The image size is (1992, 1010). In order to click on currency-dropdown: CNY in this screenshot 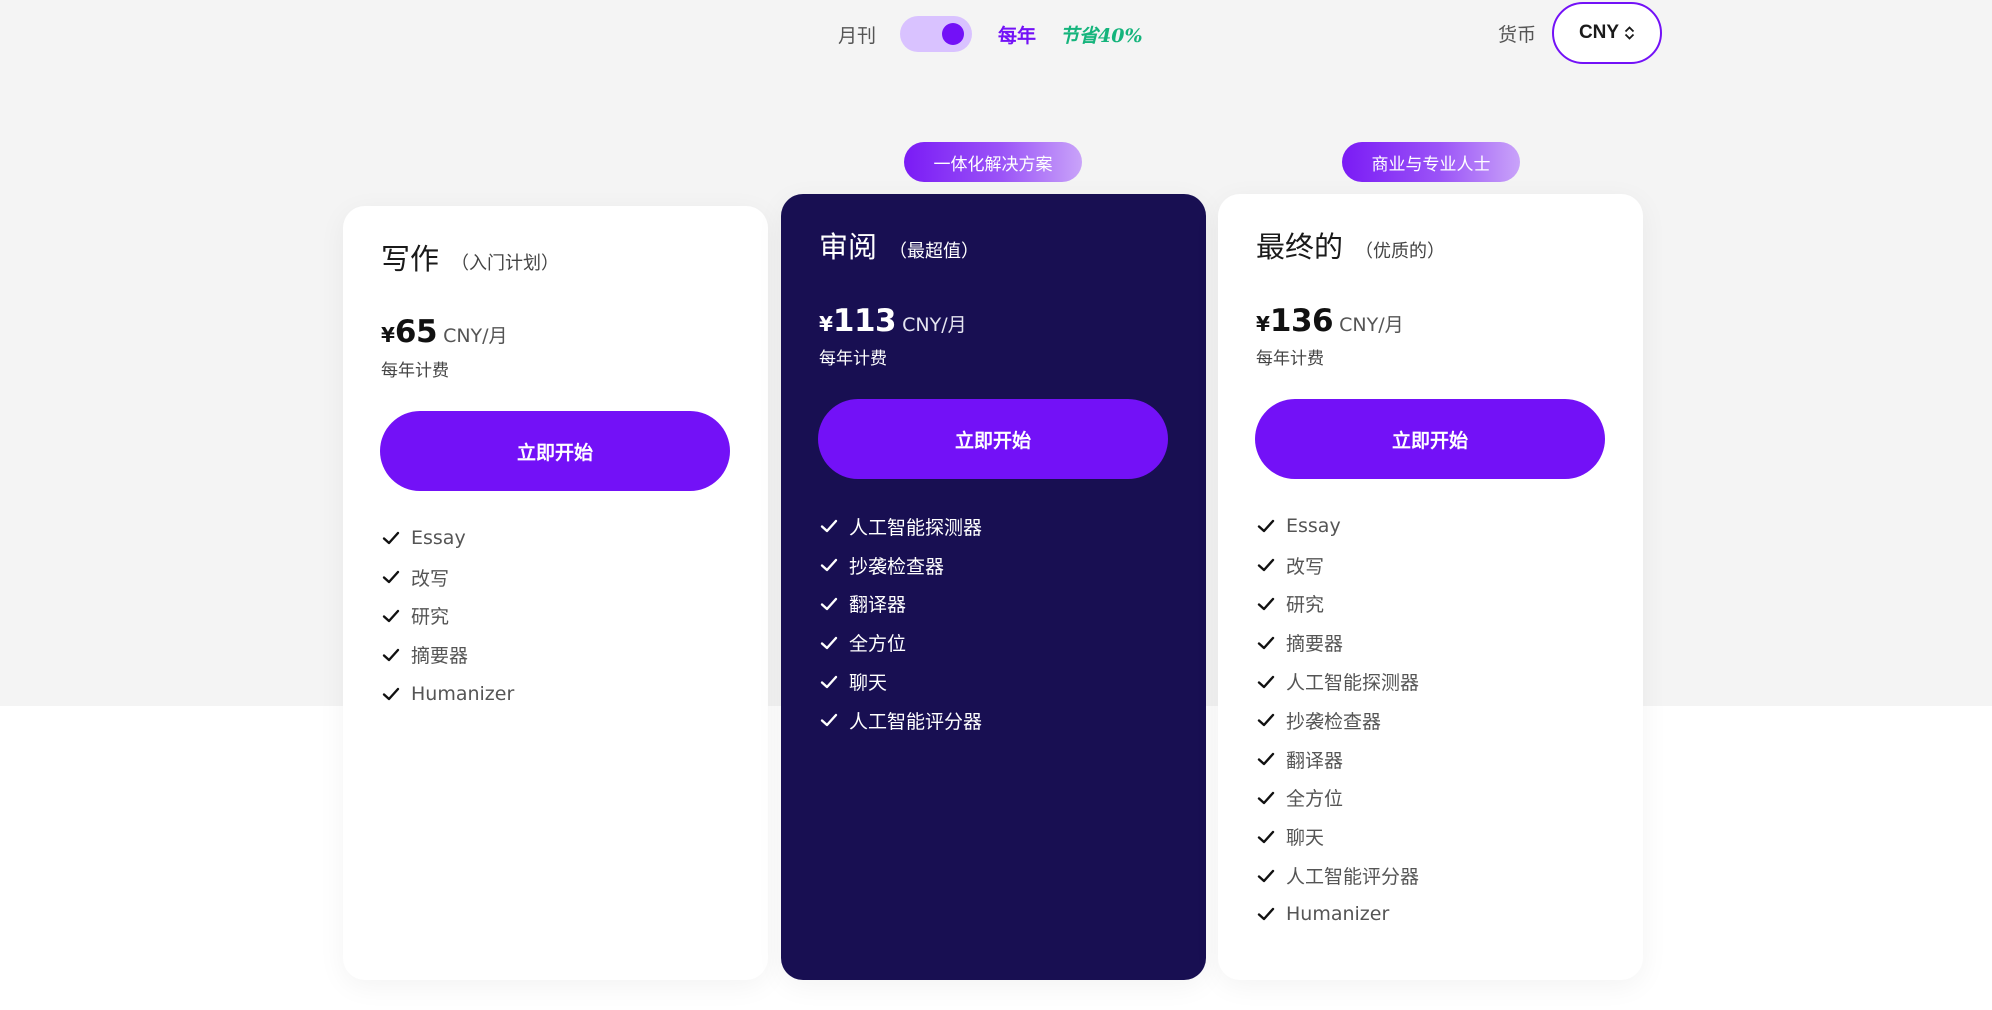, I will do `click(1607, 33)`.